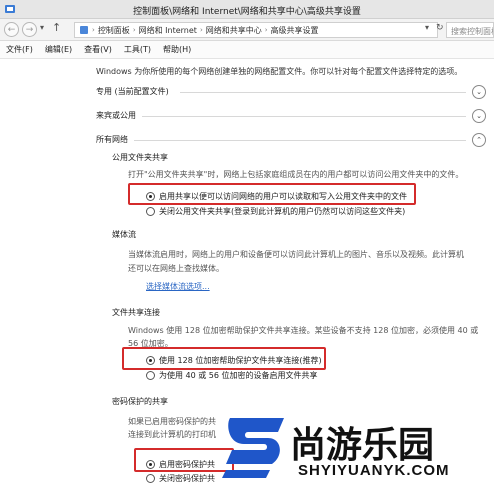 This screenshot has height=484, width=494. Describe the element at coordinates (427, 27) in the screenshot. I see `address-dropdown-icon: ▾` at that location.